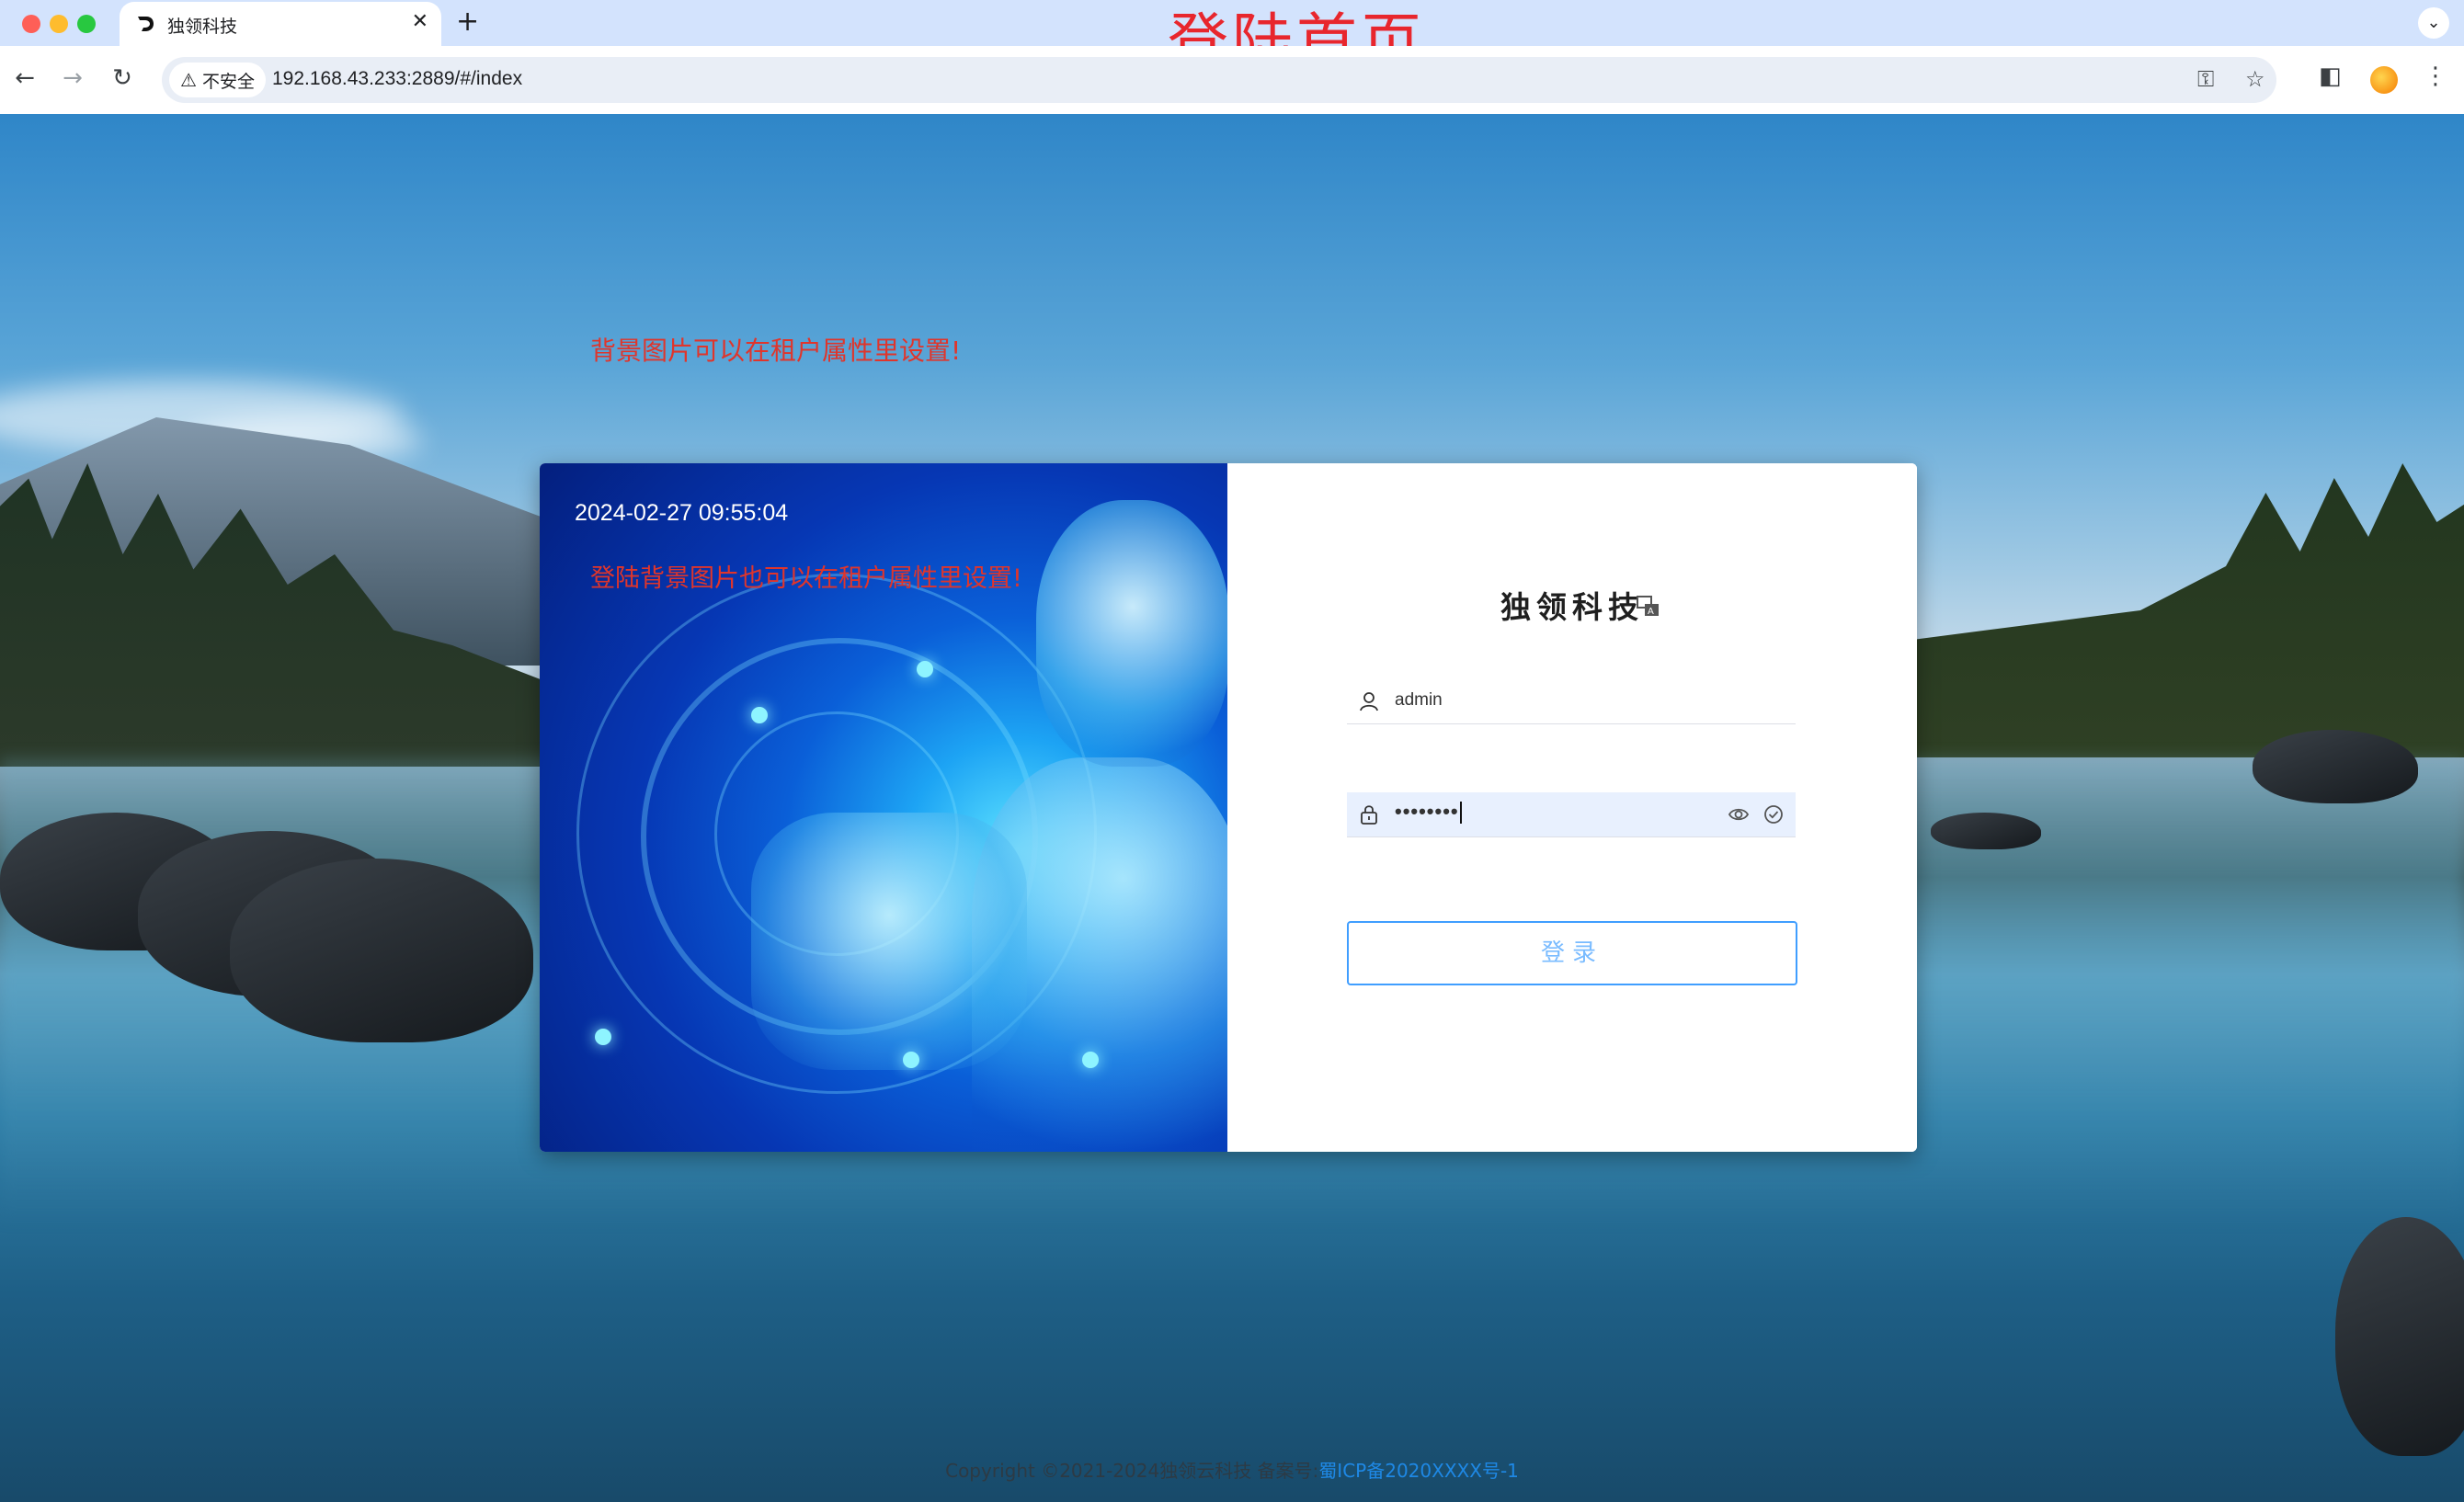 The image size is (2464, 1502). Describe the element at coordinates (776, 351) in the screenshot. I see `background-setting-note: 背景图片可以在租户属性里设置!` at that location.